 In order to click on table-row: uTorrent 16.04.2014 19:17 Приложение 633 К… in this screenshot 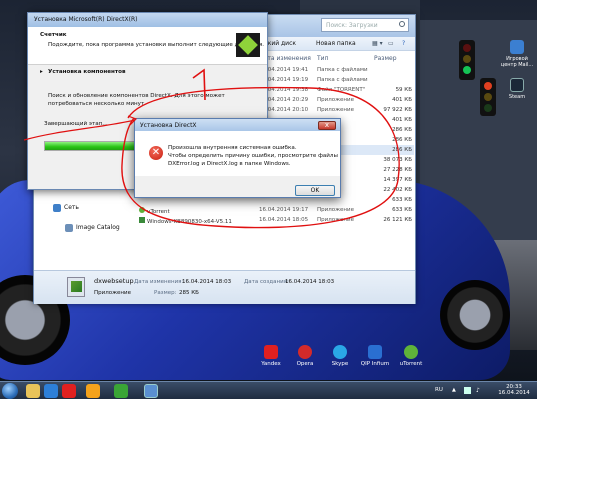, I will do `click(274, 210)`.